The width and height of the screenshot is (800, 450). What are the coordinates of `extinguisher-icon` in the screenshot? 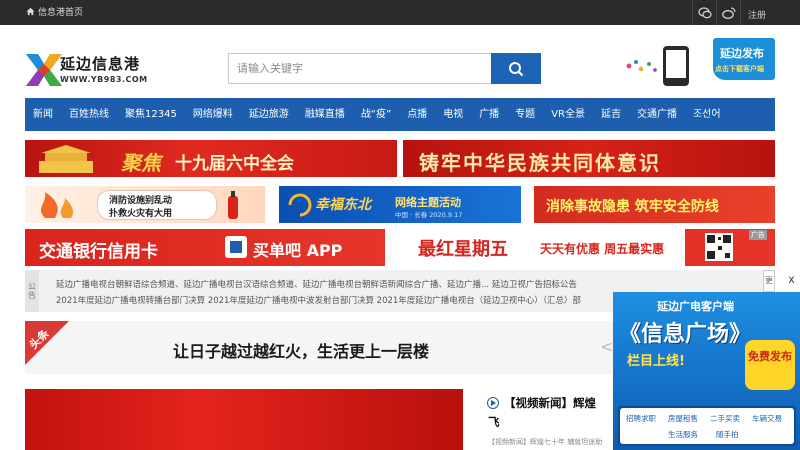 It's located at (233, 205).